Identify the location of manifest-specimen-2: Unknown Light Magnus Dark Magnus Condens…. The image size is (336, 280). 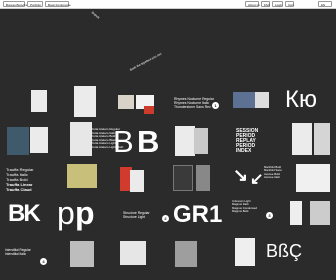
(244, 206).